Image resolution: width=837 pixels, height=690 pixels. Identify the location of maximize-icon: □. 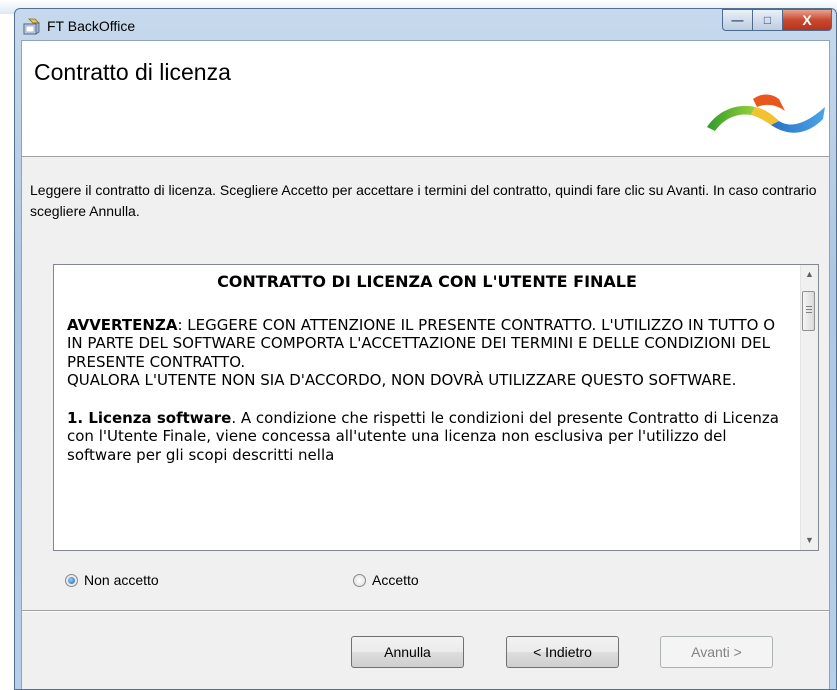
(767, 20).